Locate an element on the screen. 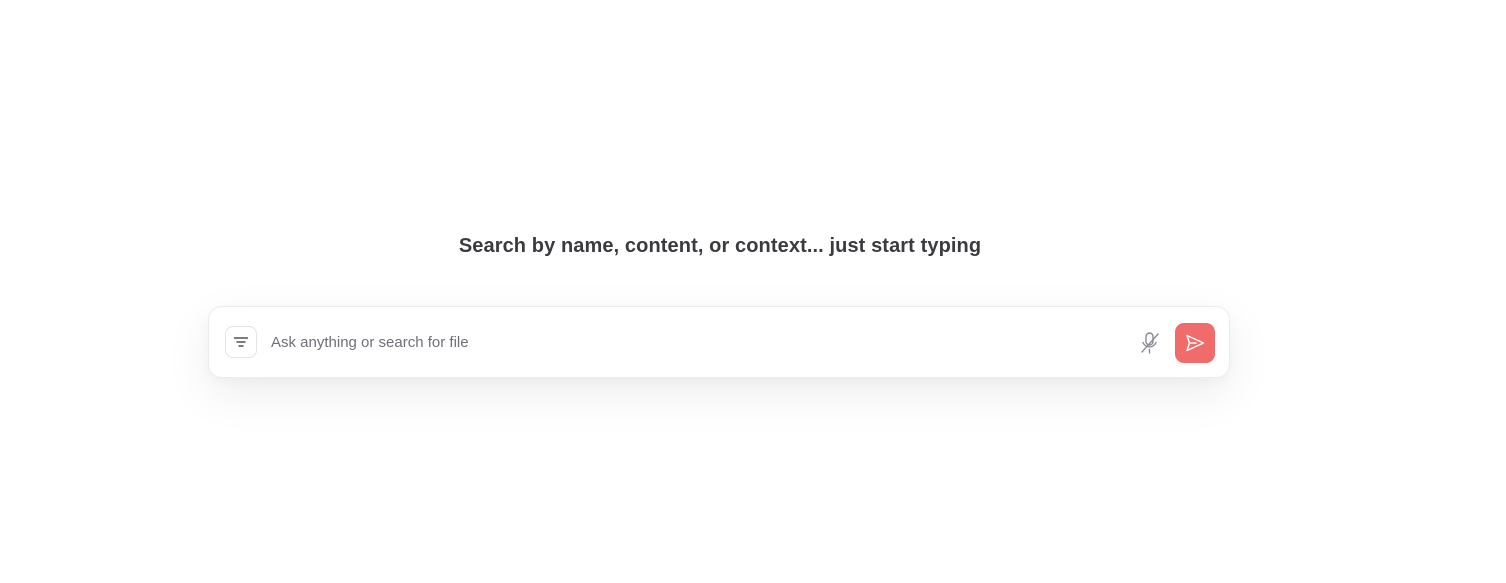 This screenshot has width=1506, height=583. send-button is located at coordinates (1195, 343).